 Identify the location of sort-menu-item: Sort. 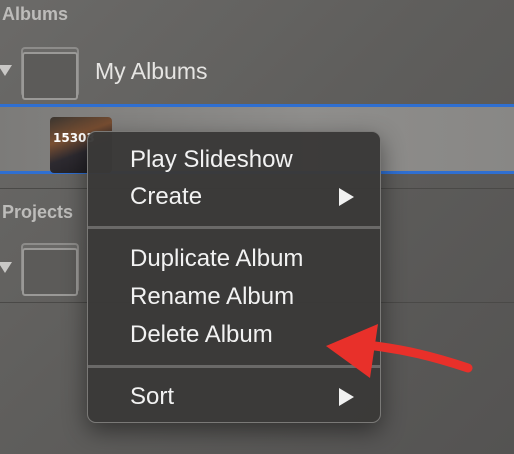
(152, 397).